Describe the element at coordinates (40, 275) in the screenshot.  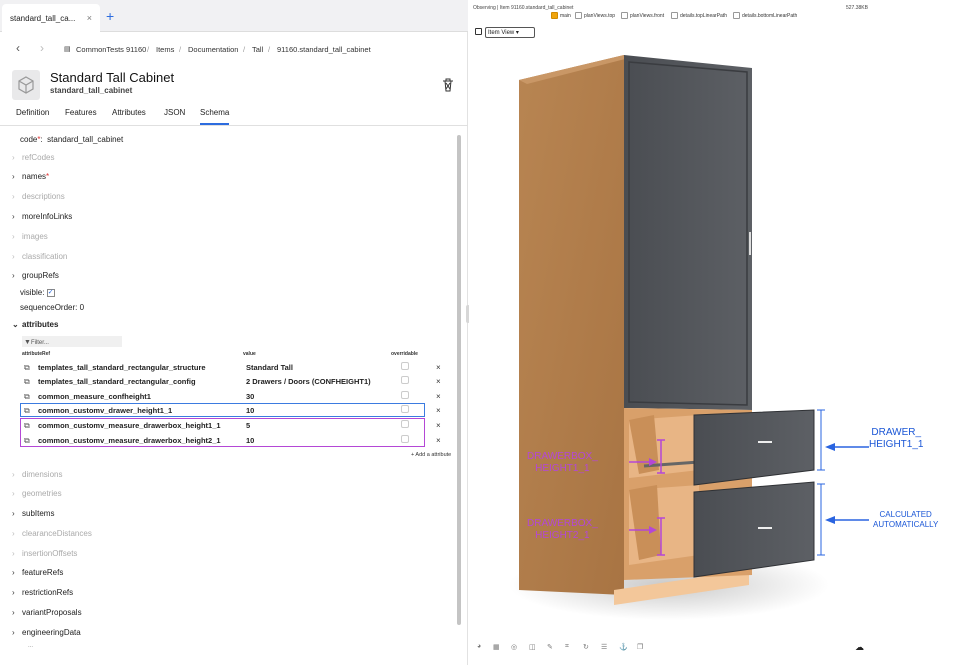
I see `tree-label: groupRefs` at that location.